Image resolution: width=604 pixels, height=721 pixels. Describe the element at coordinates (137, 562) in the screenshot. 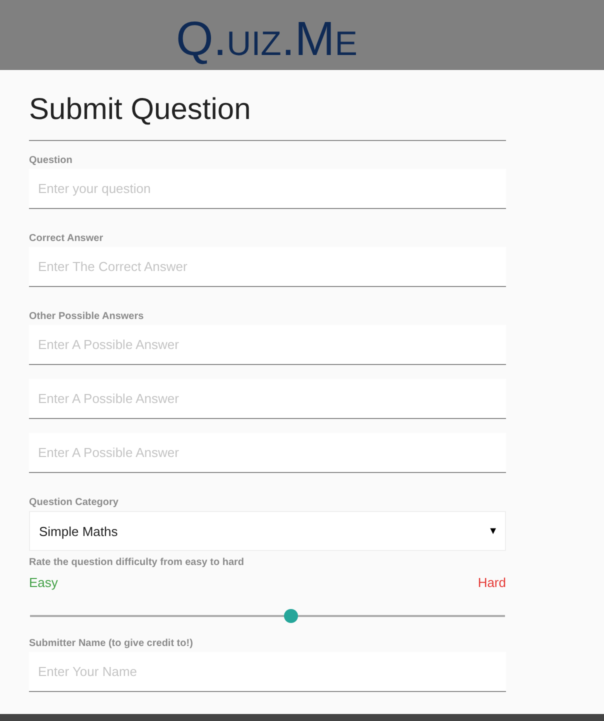

I see `field-label: Rate the question difficulty from easy to hard` at that location.